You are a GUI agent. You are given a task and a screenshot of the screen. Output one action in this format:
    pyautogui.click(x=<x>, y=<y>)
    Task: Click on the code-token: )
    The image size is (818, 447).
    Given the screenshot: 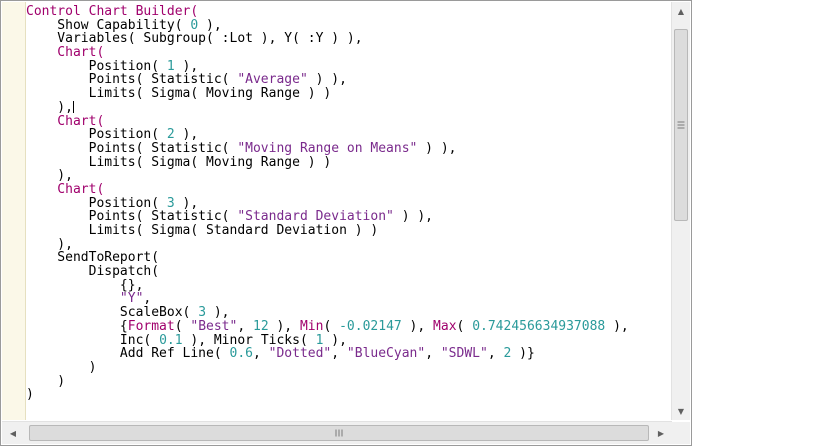 What is the action you would take?
    pyautogui.click(x=30, y=395)
    